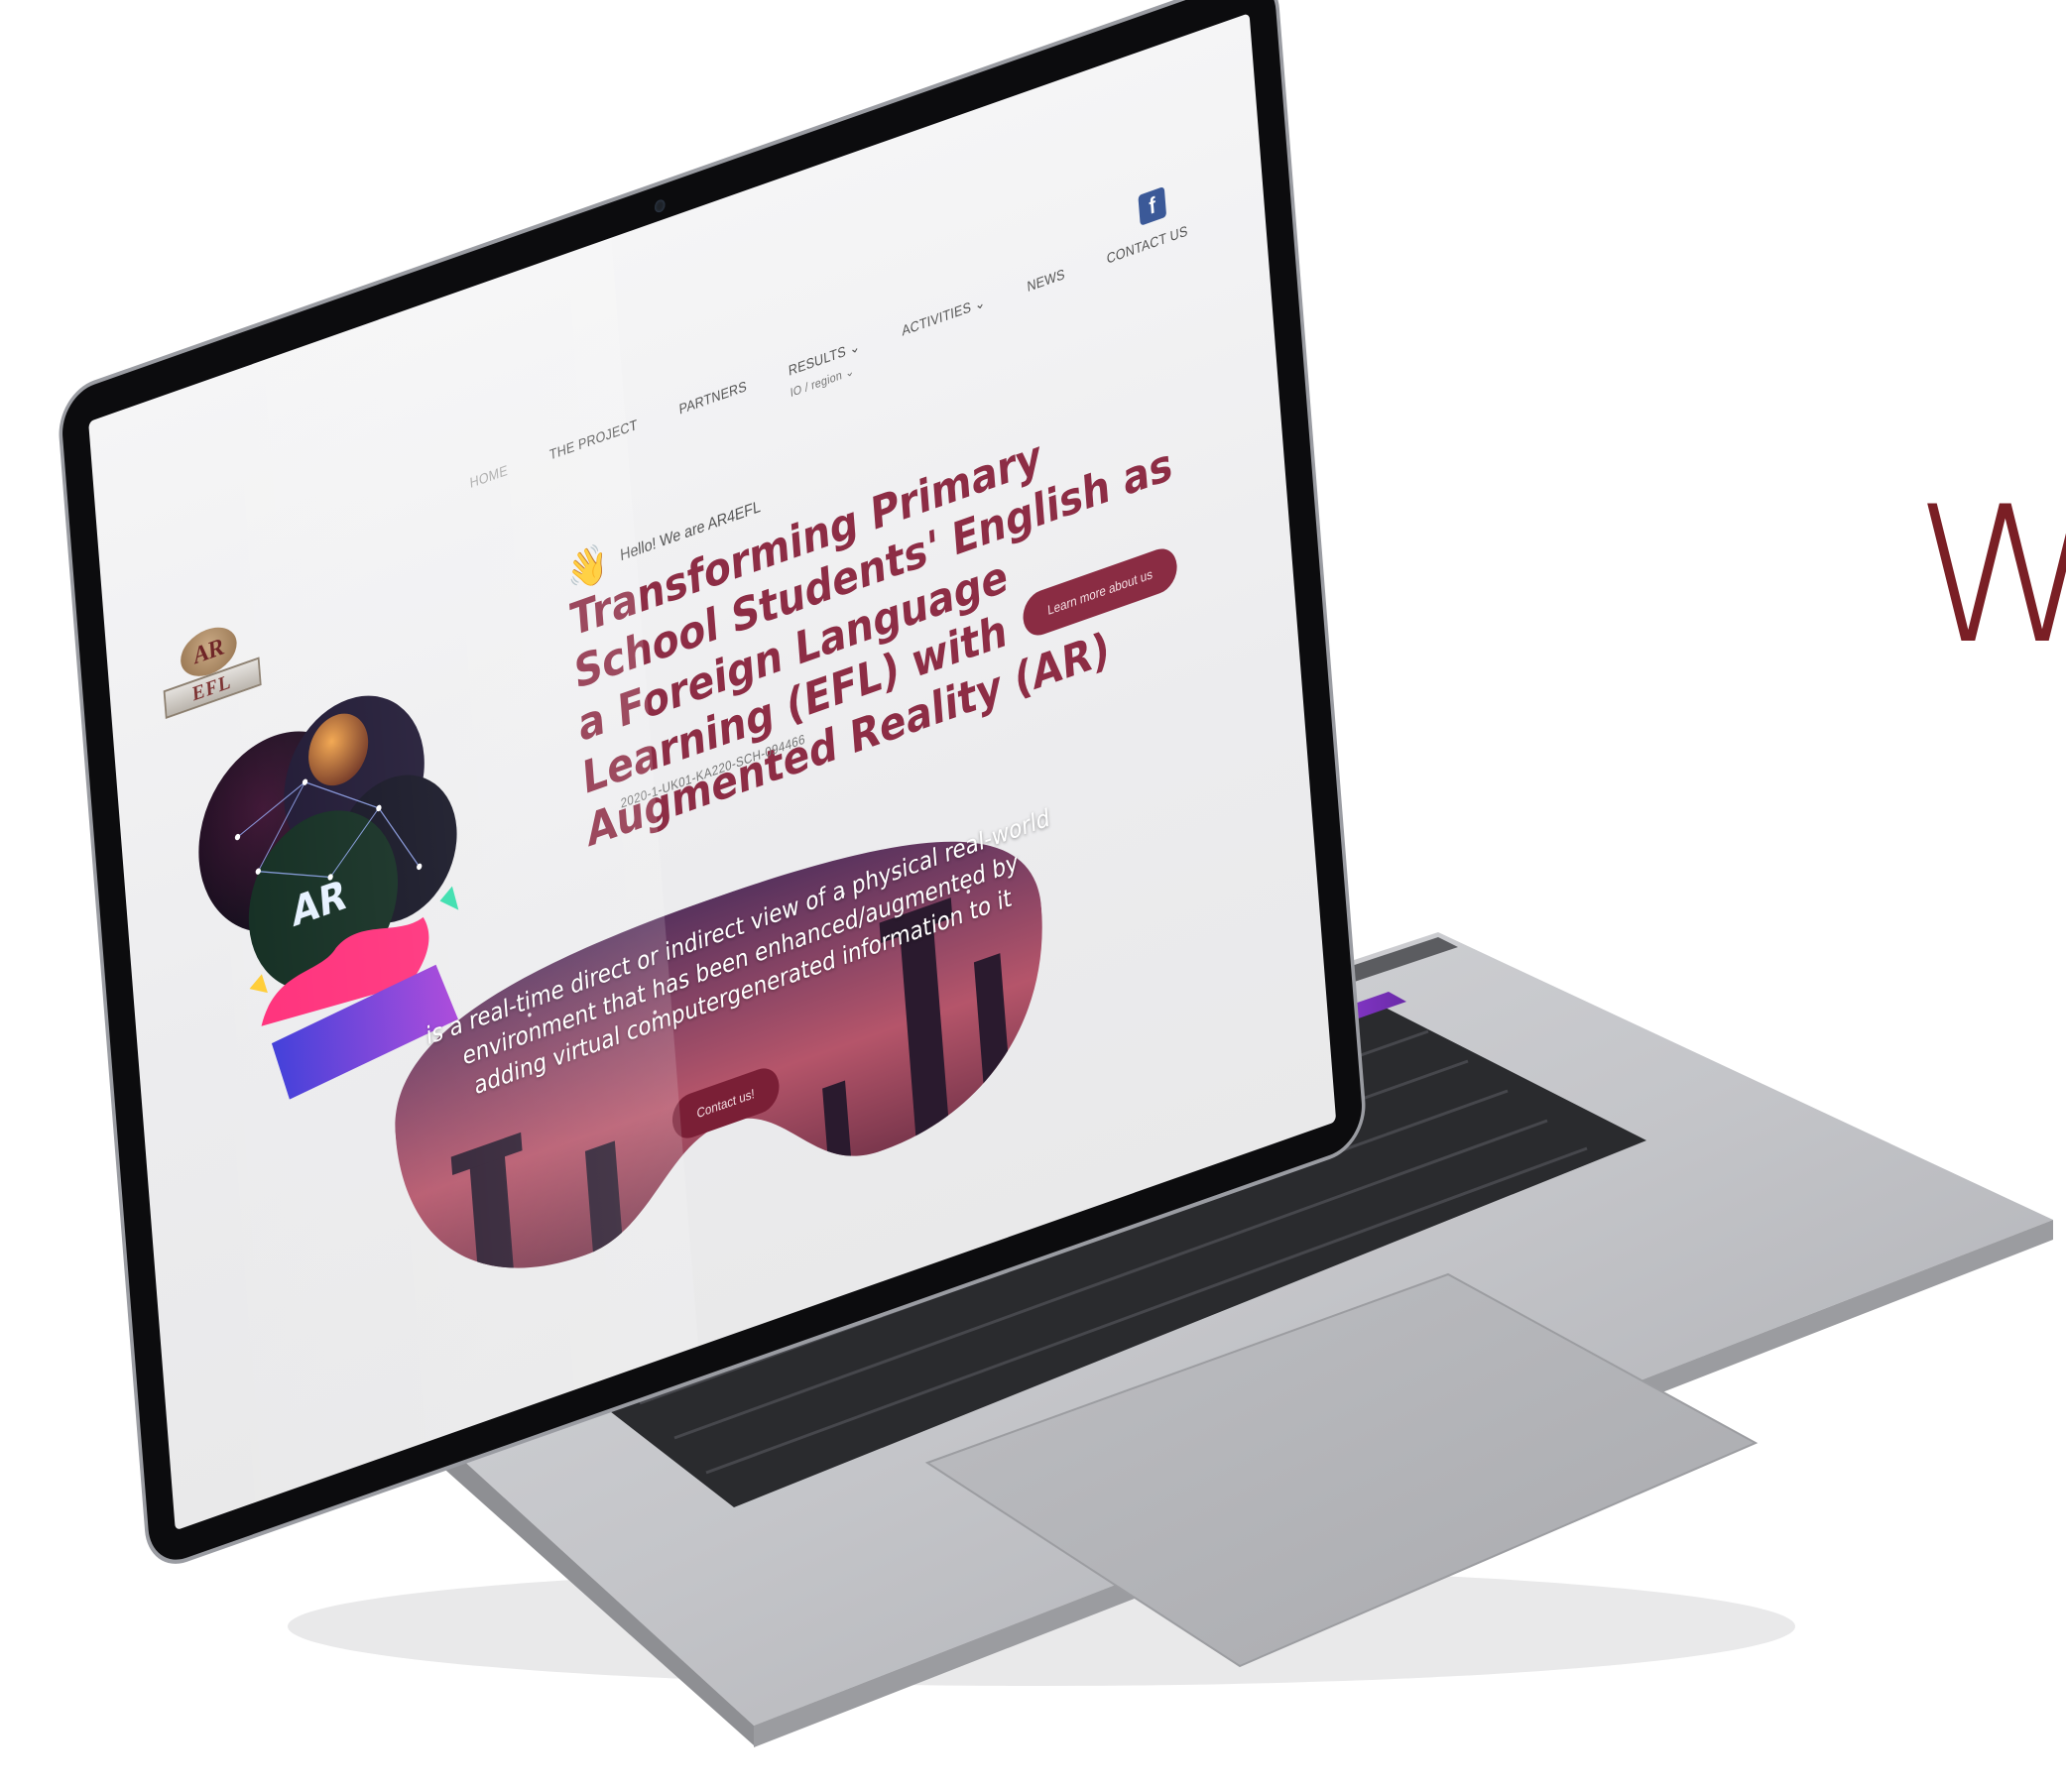  What do you see at coordinates (593, 439) in the screenshot?
I see `nav-the-project: THE PROJECT` at bounding box center [593, 439].